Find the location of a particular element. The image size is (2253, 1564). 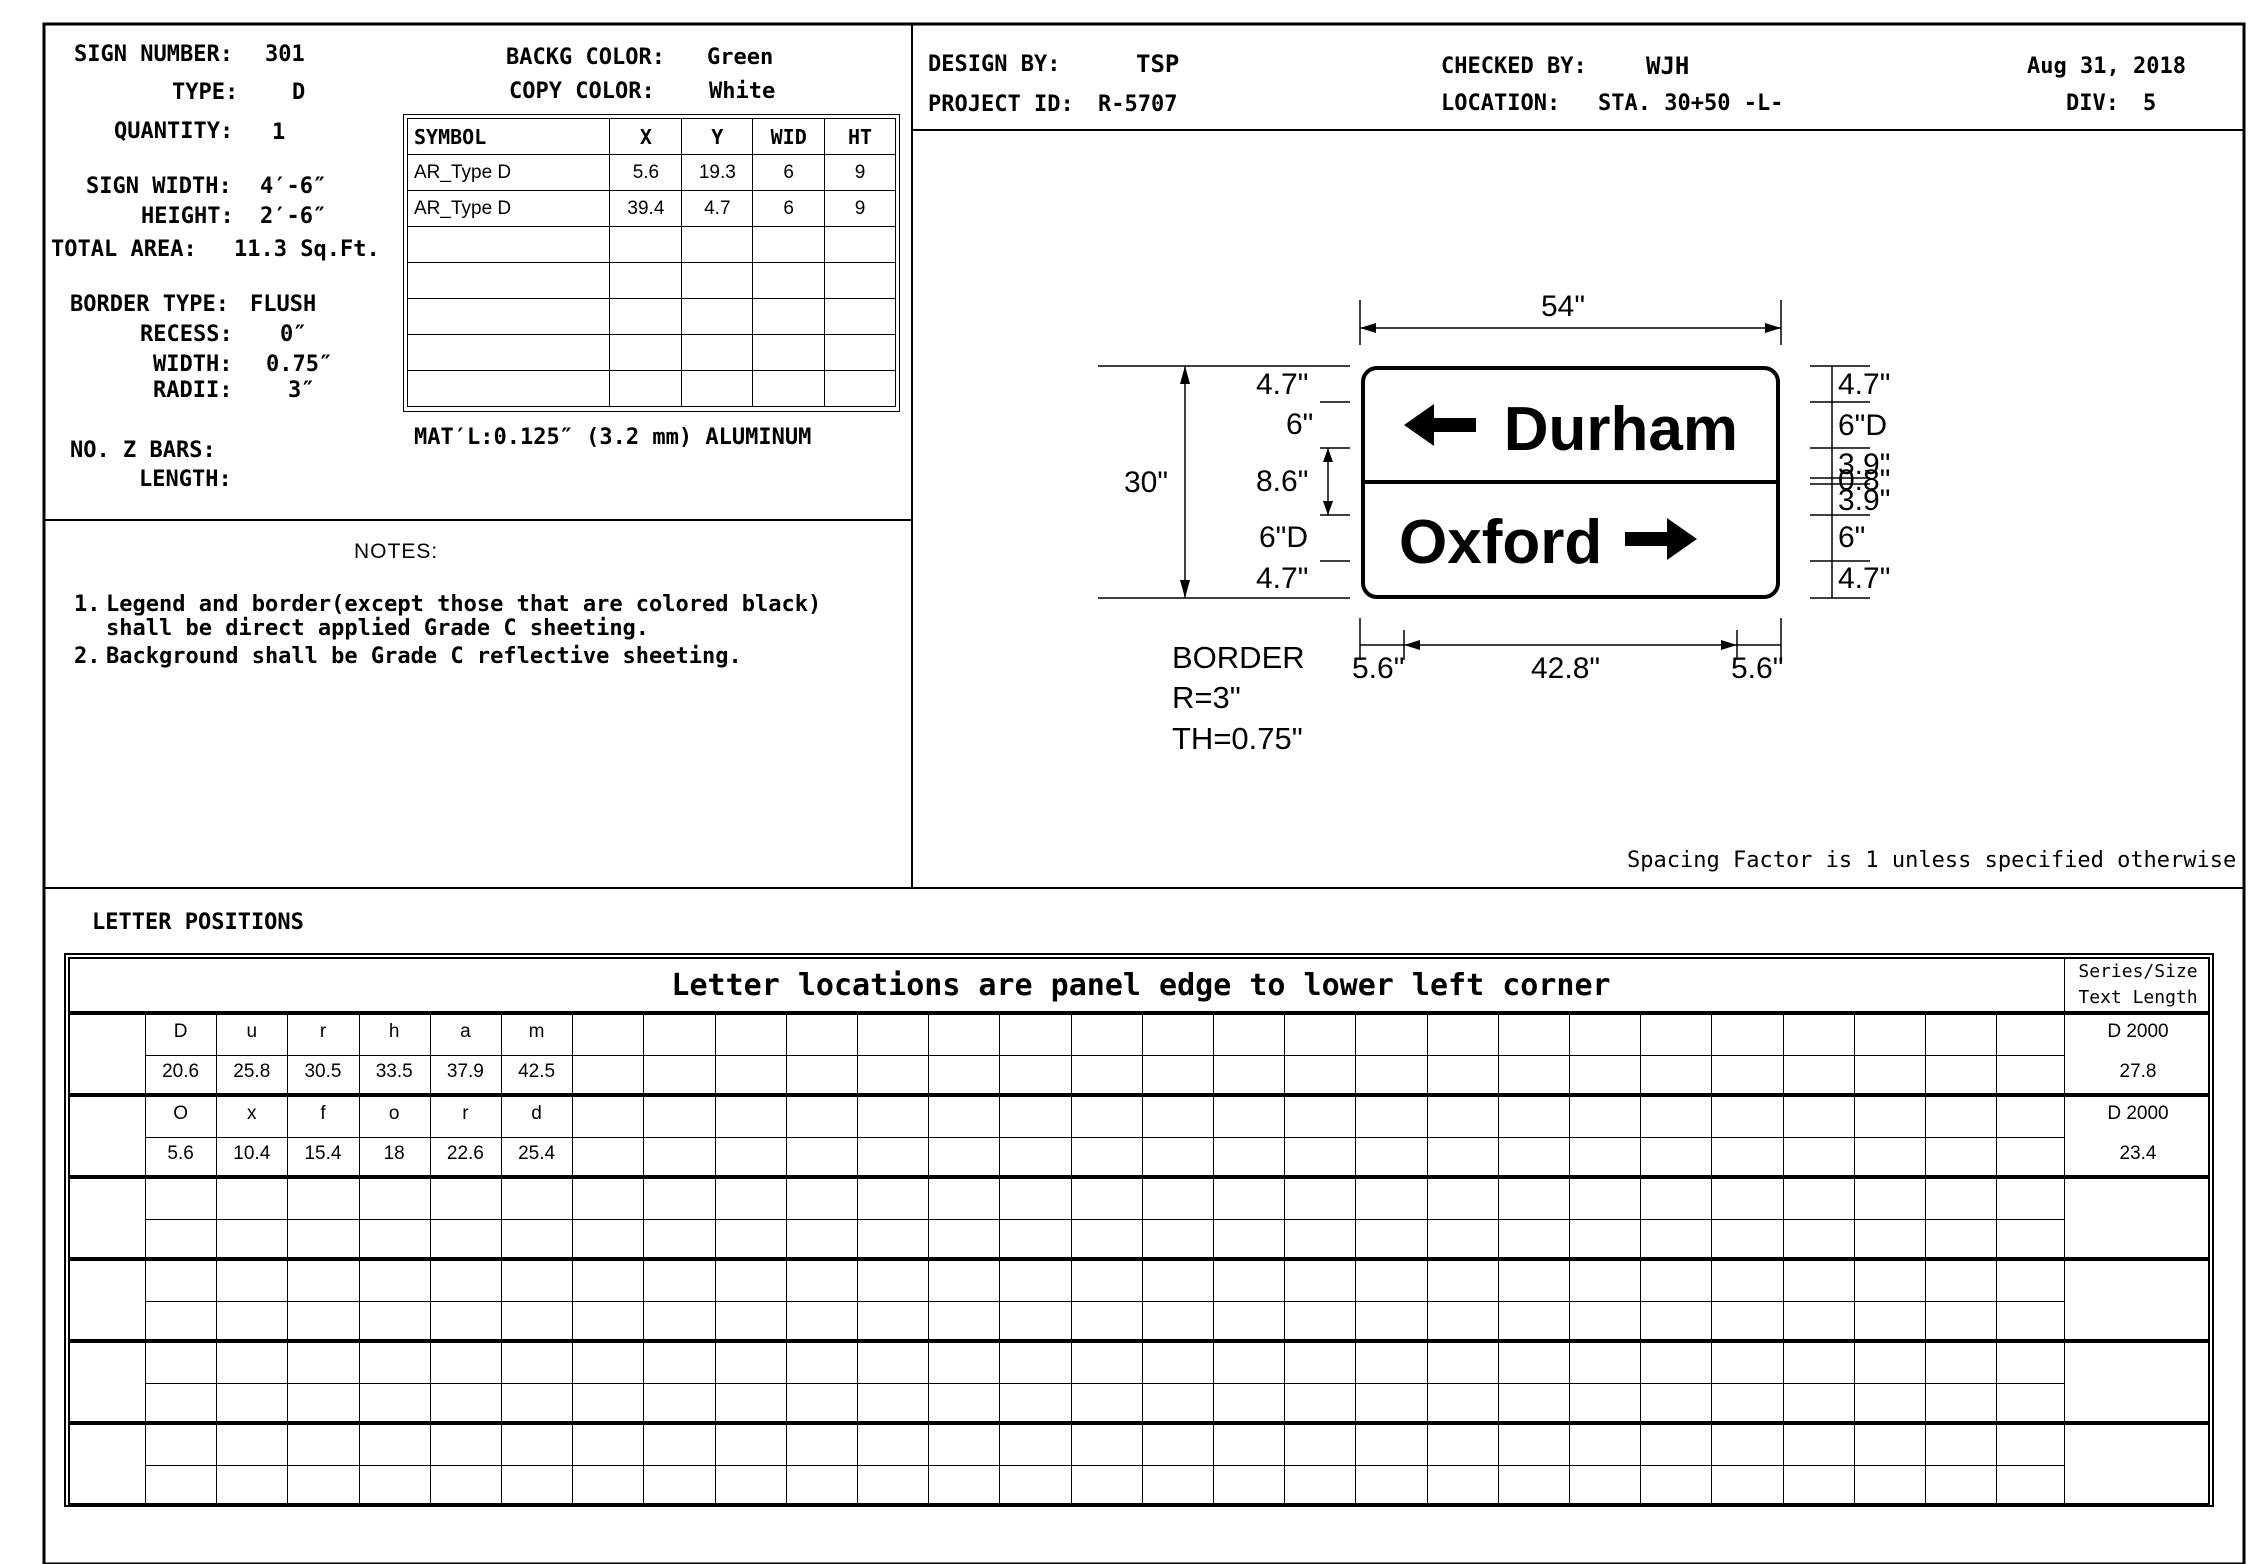

letter-position-cell: 25.8 is located at coordinates (252, 1071).